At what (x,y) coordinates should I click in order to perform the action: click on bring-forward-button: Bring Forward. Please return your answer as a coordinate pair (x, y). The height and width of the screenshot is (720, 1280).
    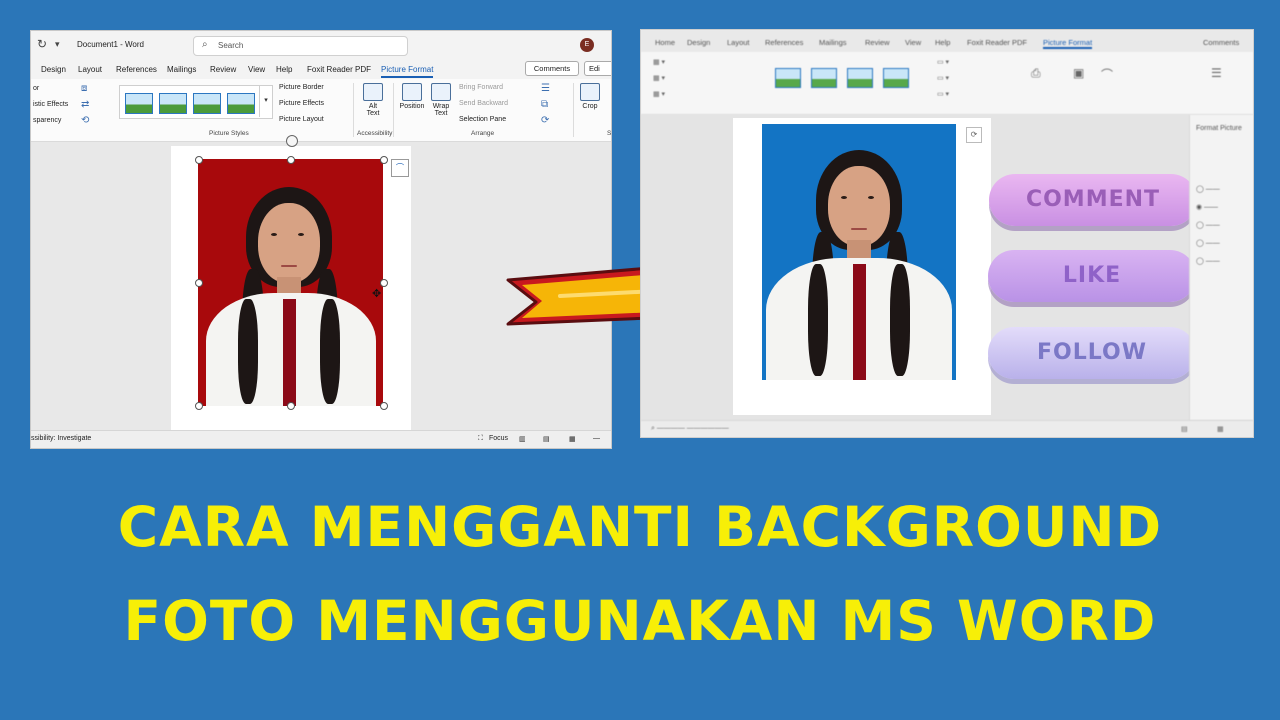
    Looking at the image, I should click on (481, 87).